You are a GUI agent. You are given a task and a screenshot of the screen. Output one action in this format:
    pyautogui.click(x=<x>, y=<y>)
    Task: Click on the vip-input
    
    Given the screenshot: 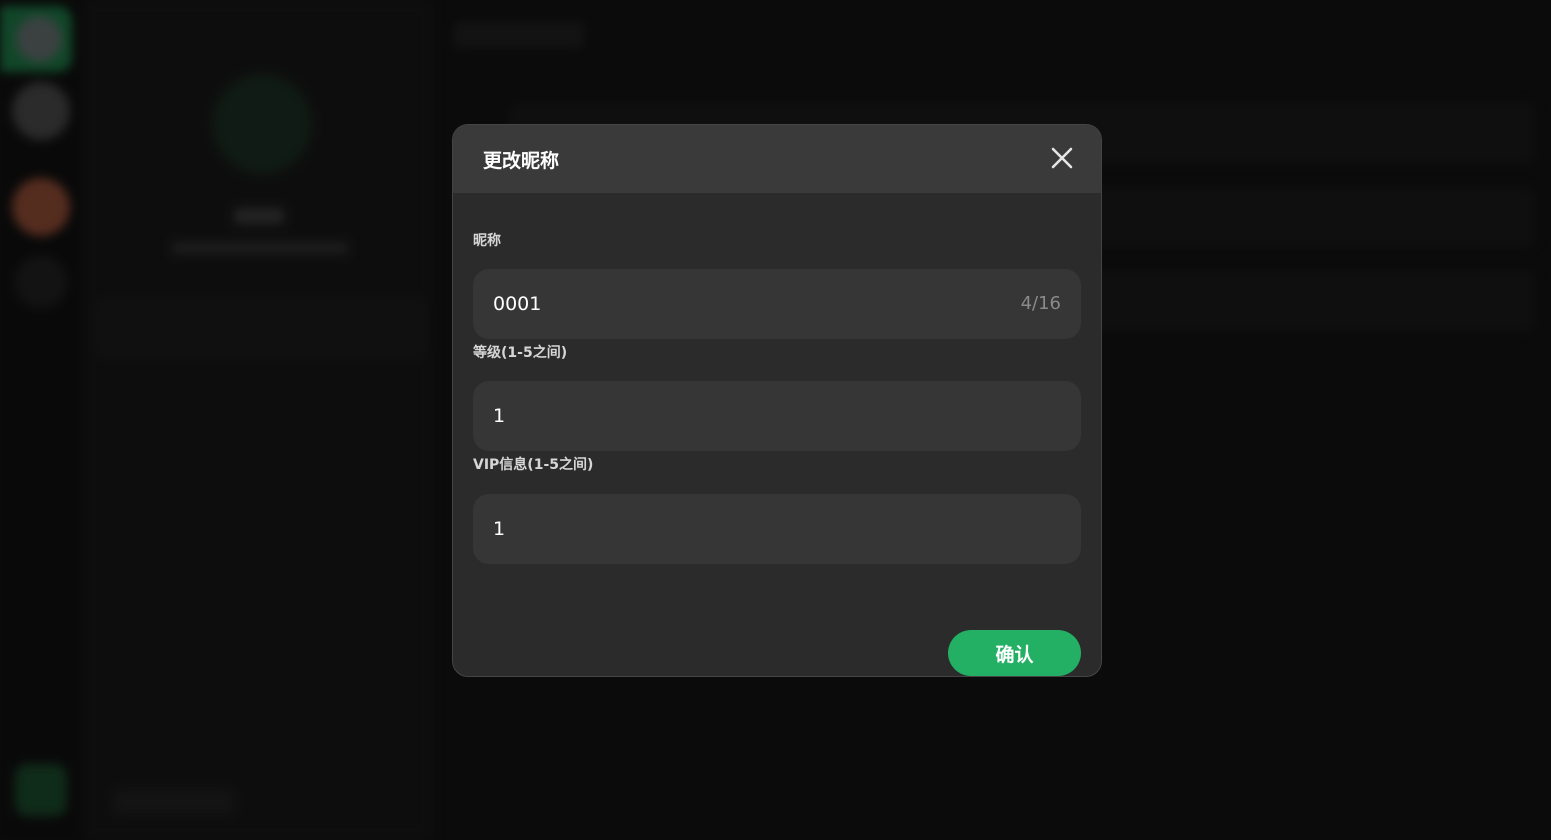 What is the action you would take?
    pyautogui.click(x=743, y=529)
    